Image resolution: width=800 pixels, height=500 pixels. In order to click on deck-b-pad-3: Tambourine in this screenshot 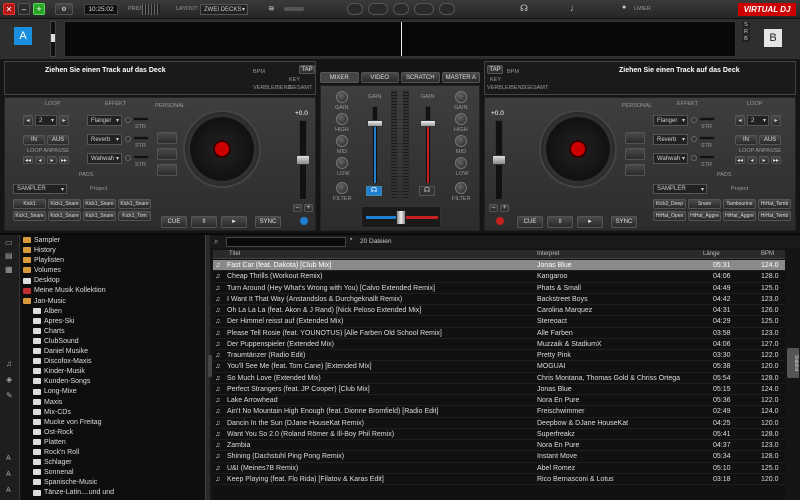, I will do `click(739, 204)`.